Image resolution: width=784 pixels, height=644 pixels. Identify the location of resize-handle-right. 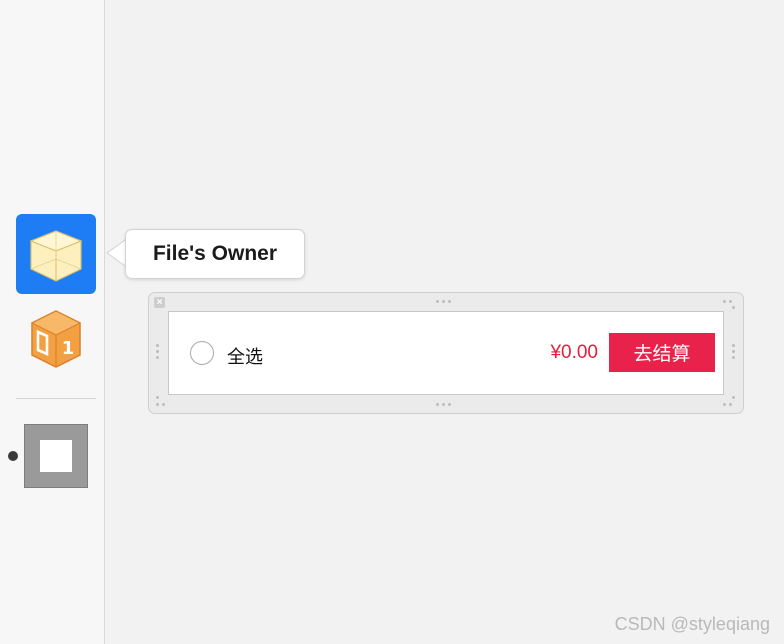
(733, 351).